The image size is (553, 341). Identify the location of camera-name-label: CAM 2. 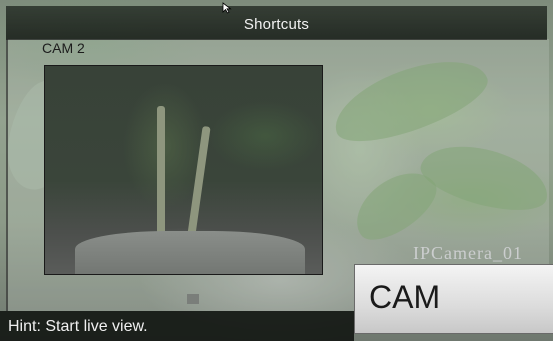
(63, 48).